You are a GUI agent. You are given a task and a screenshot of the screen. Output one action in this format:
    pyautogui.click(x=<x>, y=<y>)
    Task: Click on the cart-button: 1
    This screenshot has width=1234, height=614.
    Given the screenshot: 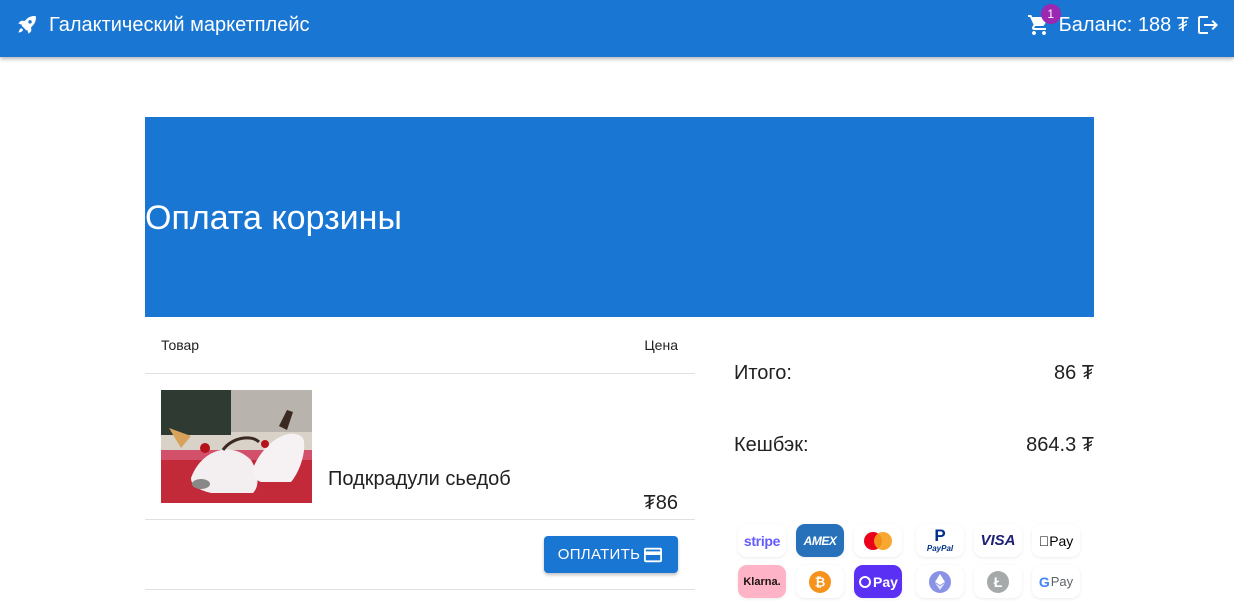 What is the action you would take?
    pyautogui.click(x=1044, y=20)
    